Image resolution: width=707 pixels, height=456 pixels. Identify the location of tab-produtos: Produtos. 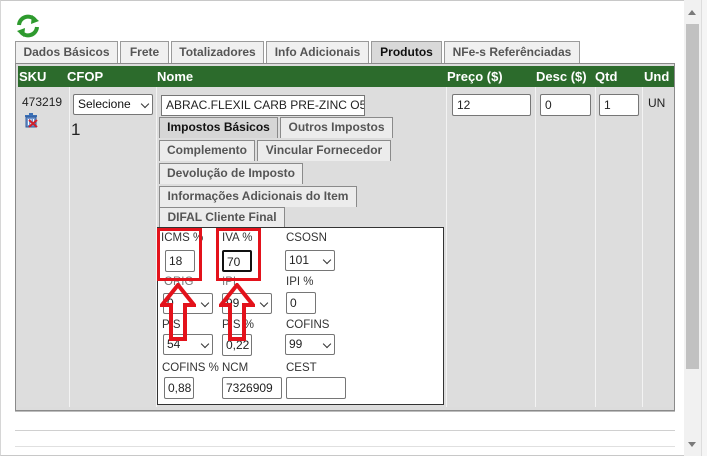
(406, 52).